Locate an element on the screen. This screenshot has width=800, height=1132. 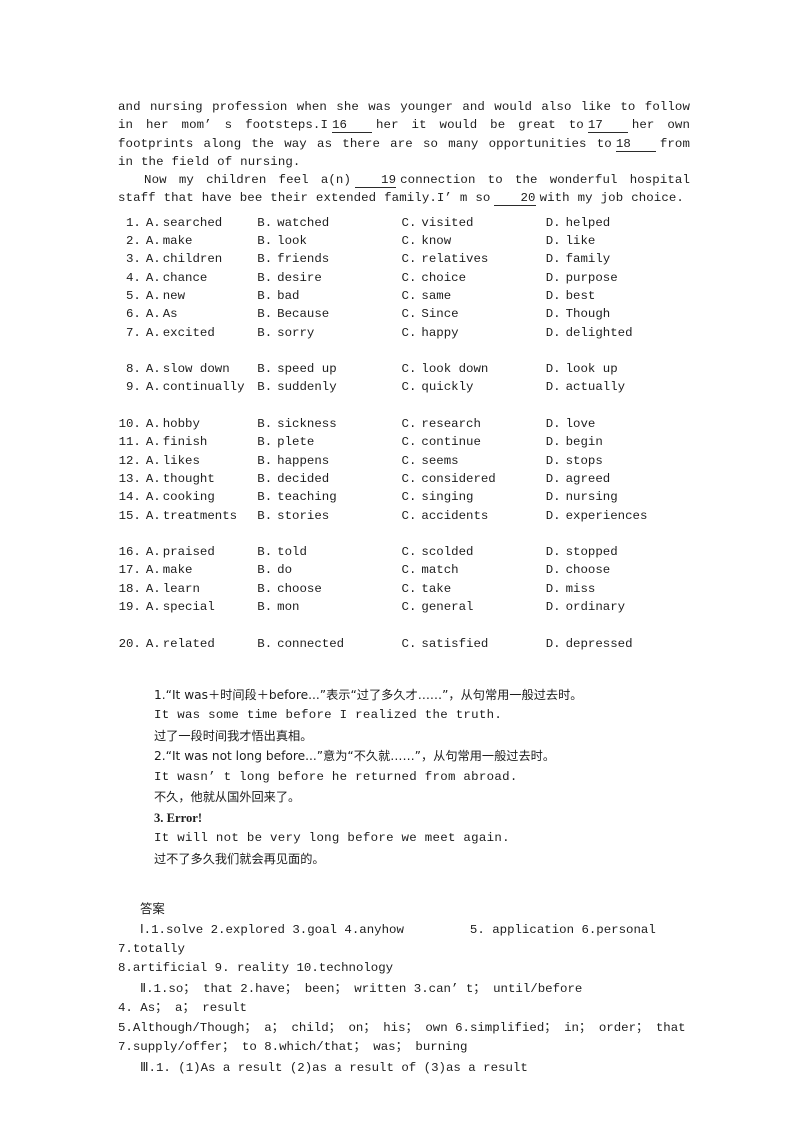
option-choice-a: A. praised is located at coordinates (201, 552).